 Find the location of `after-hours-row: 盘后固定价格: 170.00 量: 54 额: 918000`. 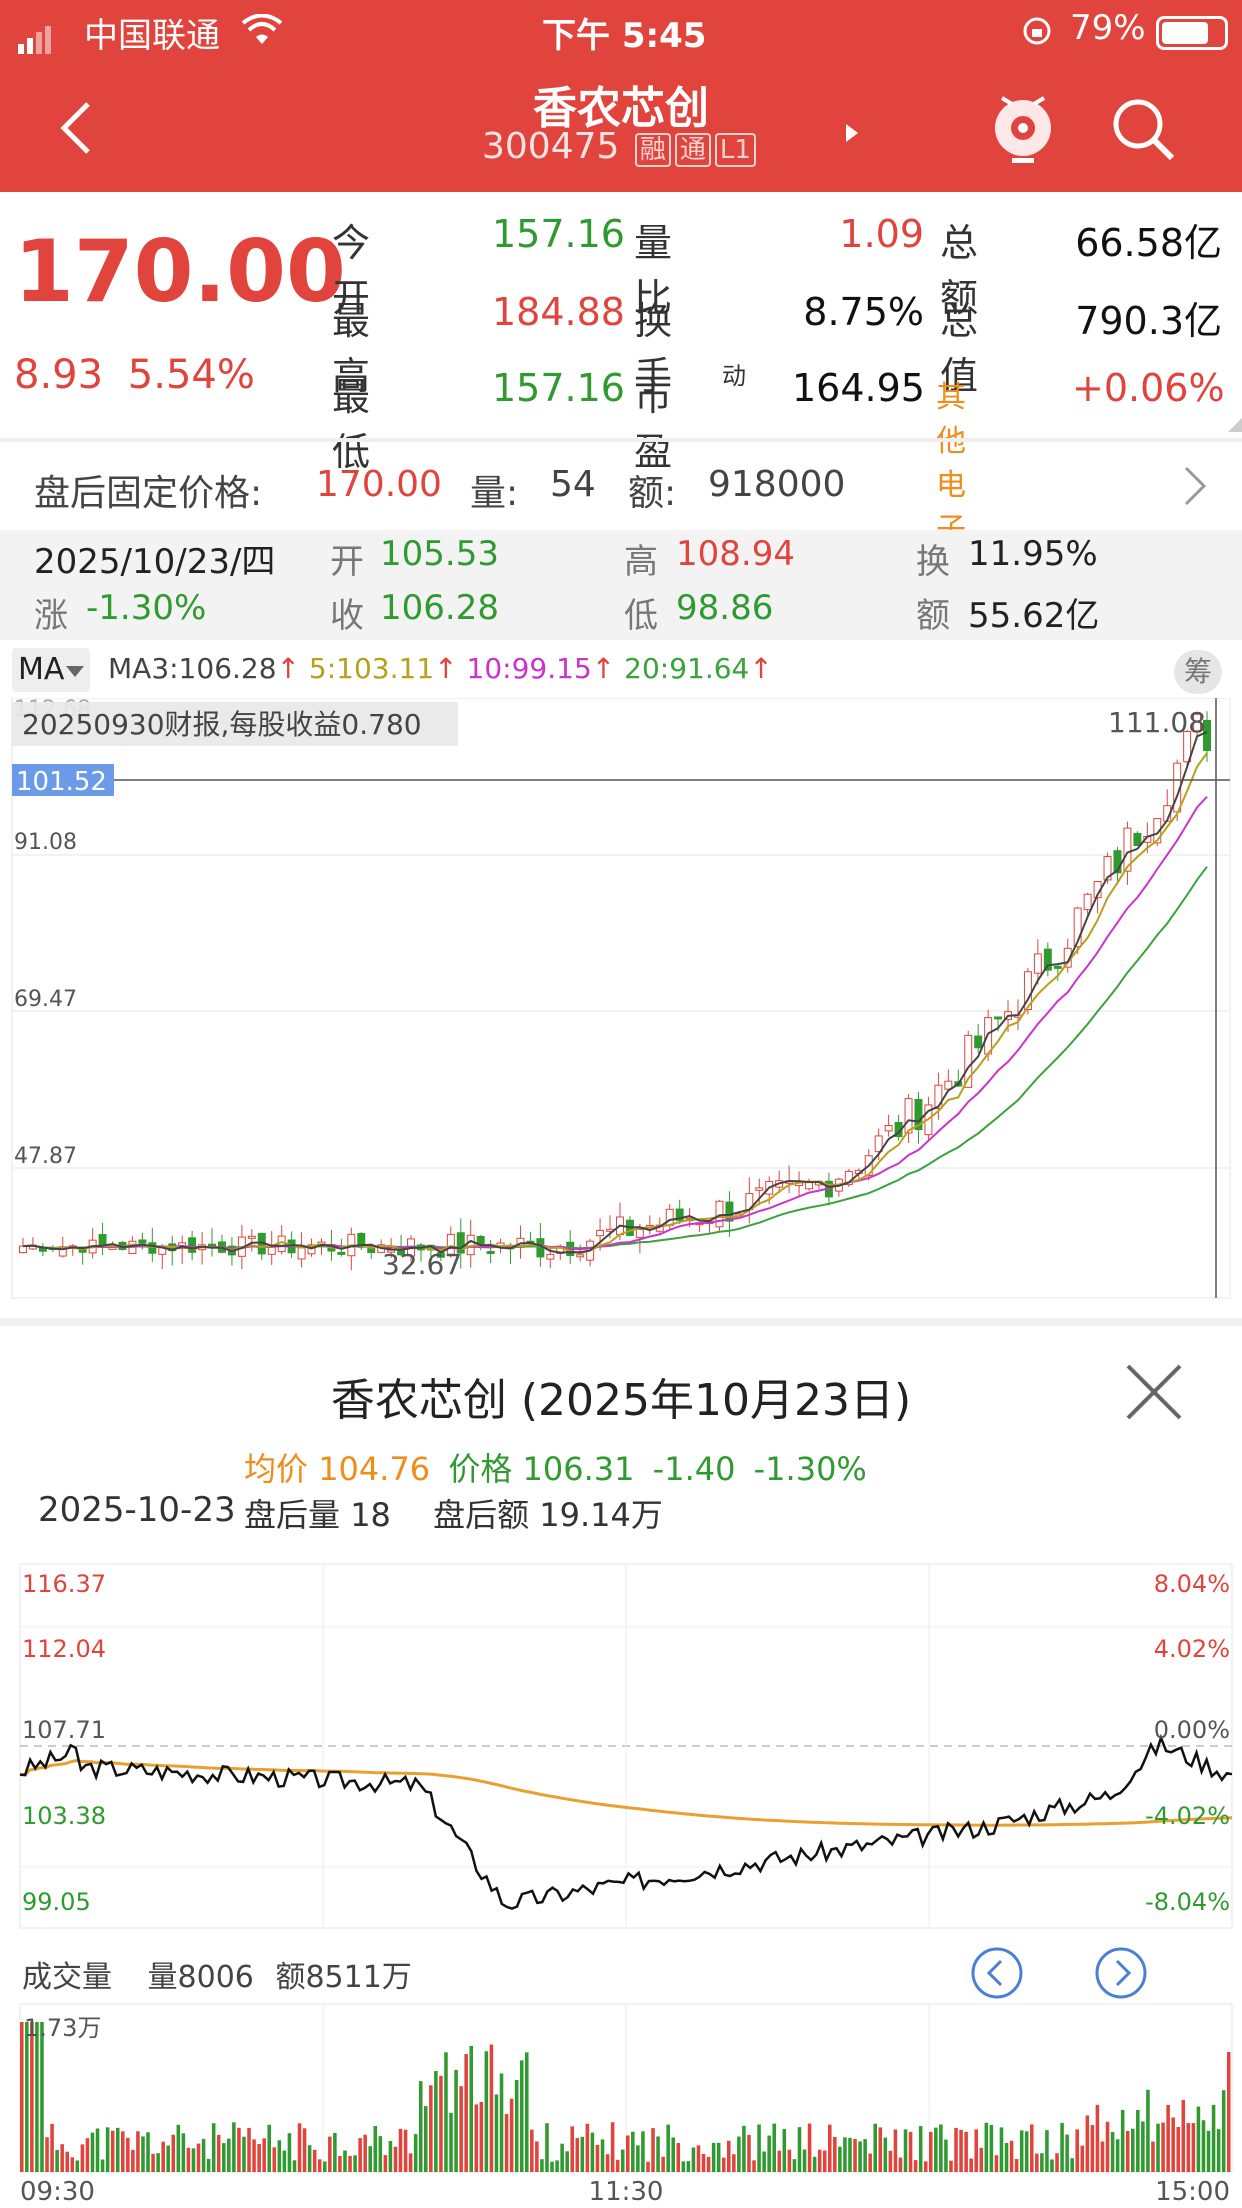

after-hours-row: 盘后固定价格: 170.00 量: 54 额: 918000 is located at coordinates (621, 486).